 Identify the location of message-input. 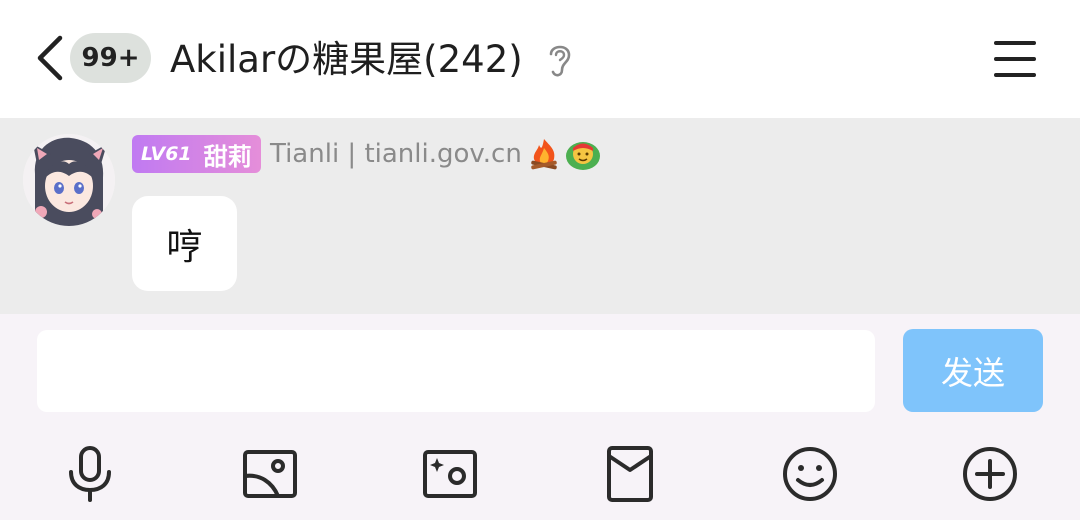
(456, 371).